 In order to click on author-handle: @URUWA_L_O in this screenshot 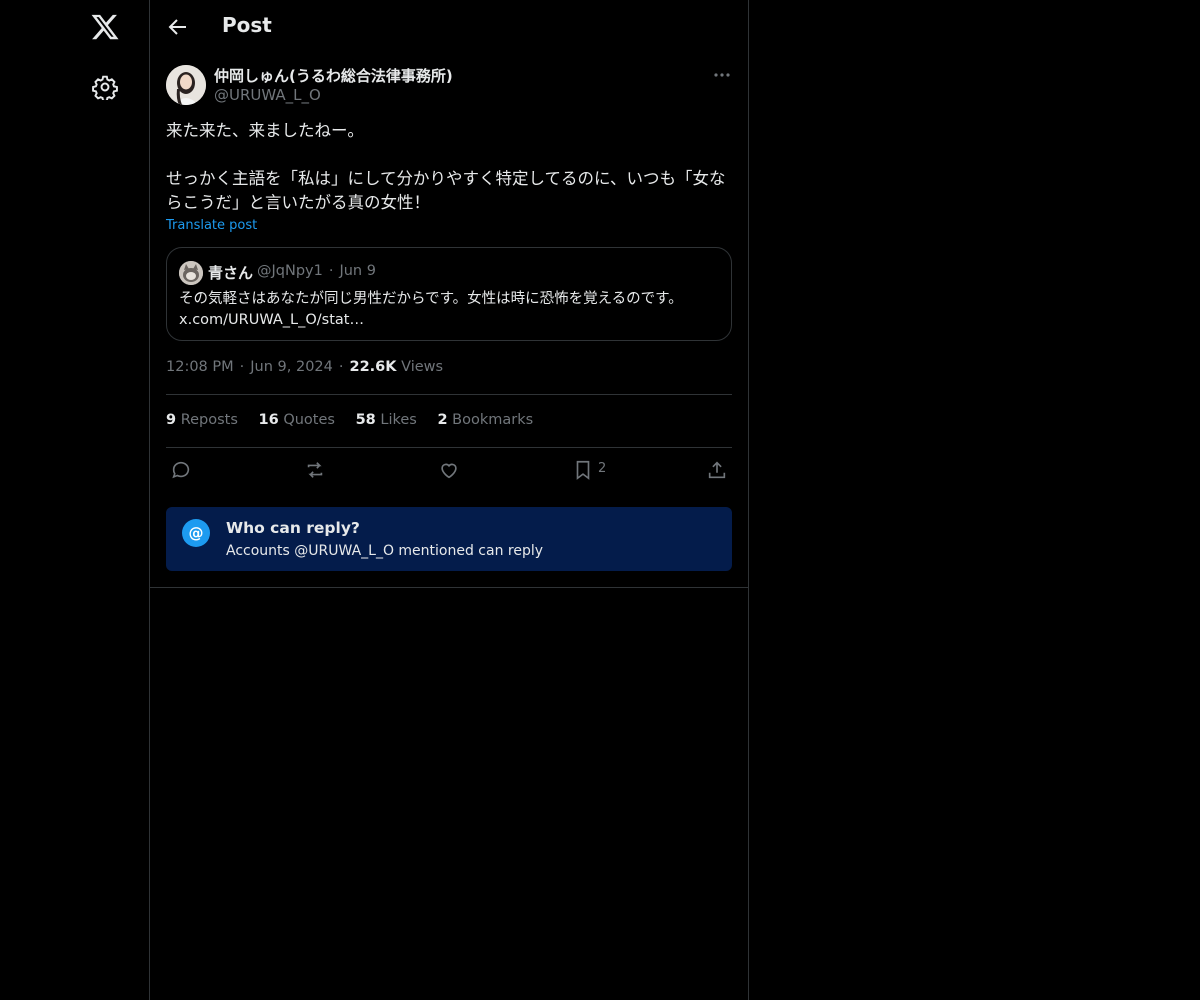, I will do `click(267, 95)`.